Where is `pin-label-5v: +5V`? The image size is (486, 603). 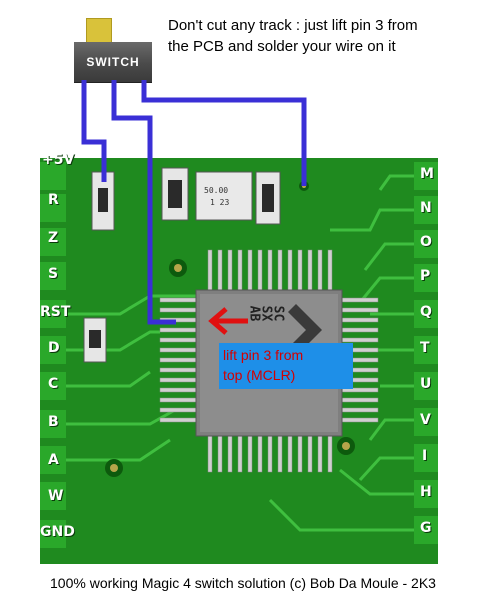
pin-label-5v: +5V is located at coordinates (58, 160).